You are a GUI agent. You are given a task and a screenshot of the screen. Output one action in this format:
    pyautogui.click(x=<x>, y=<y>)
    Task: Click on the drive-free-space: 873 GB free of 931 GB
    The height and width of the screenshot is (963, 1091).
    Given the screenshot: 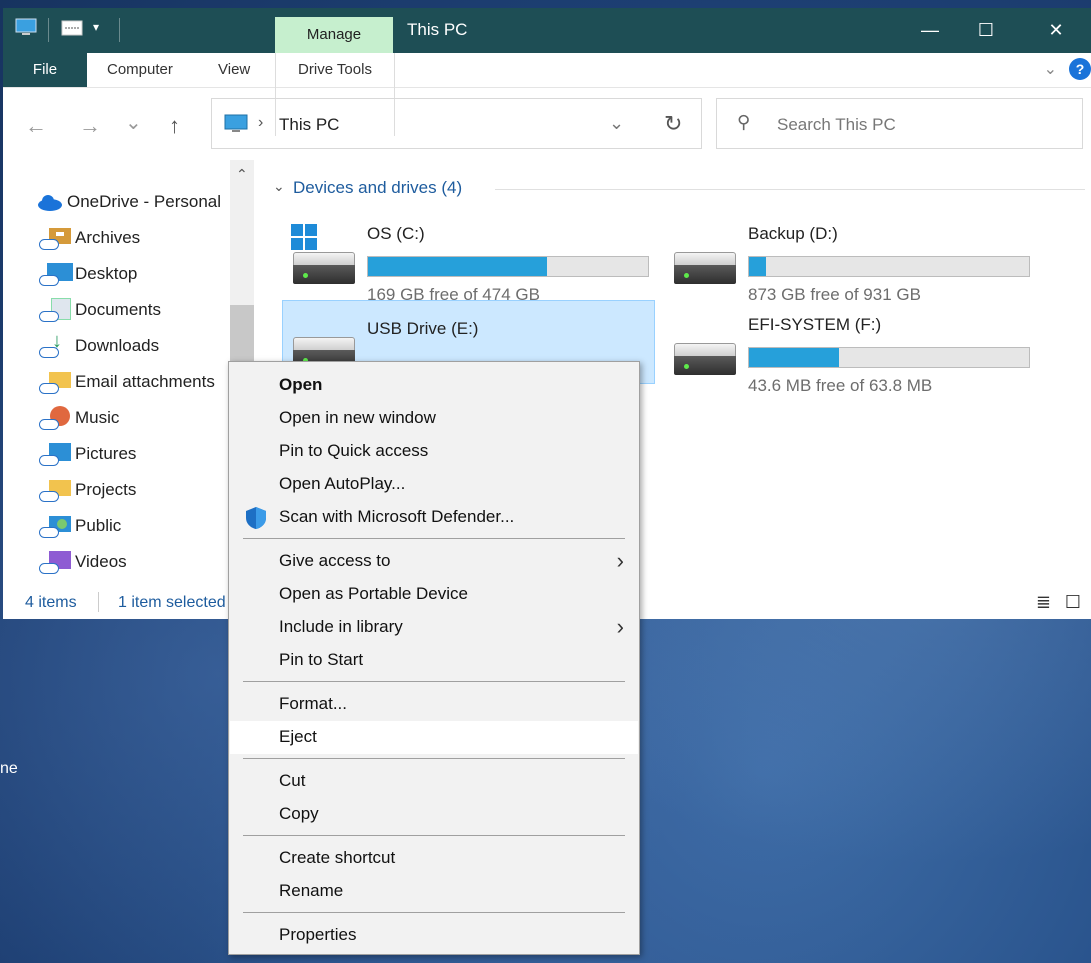 What is the action you would take?
    pyautogui.click(x=834, y=294)
    